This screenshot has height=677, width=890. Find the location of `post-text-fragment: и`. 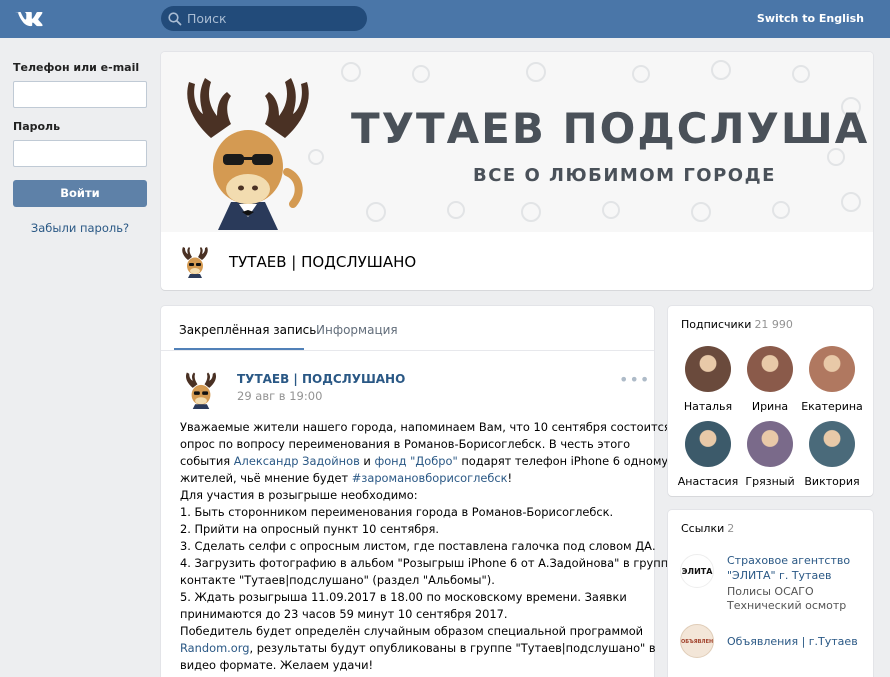

post-text-fragment: и is located at coordinates (367, 461).